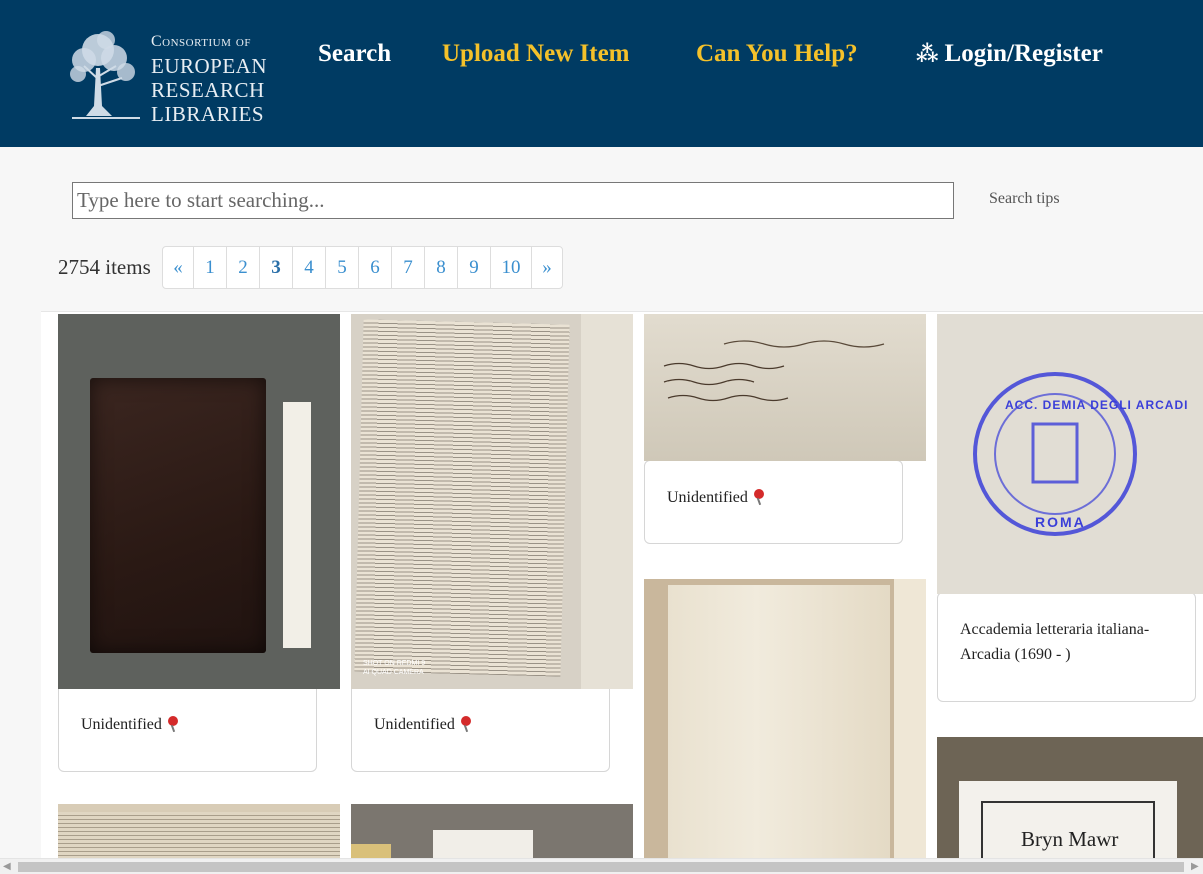 This screenshot has height=874, width=1203. I want to click on horizontal-scrollbar: ◀ ▶, so click(601, 866).